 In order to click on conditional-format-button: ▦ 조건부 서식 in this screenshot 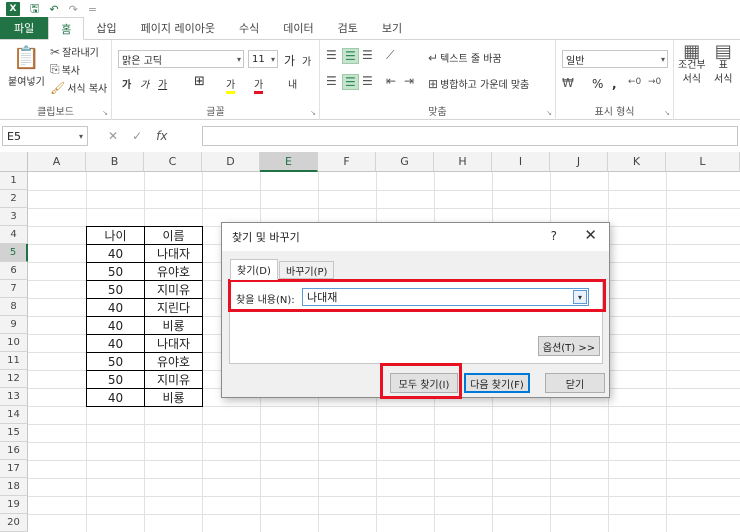, I will do `click(692, 64)`.